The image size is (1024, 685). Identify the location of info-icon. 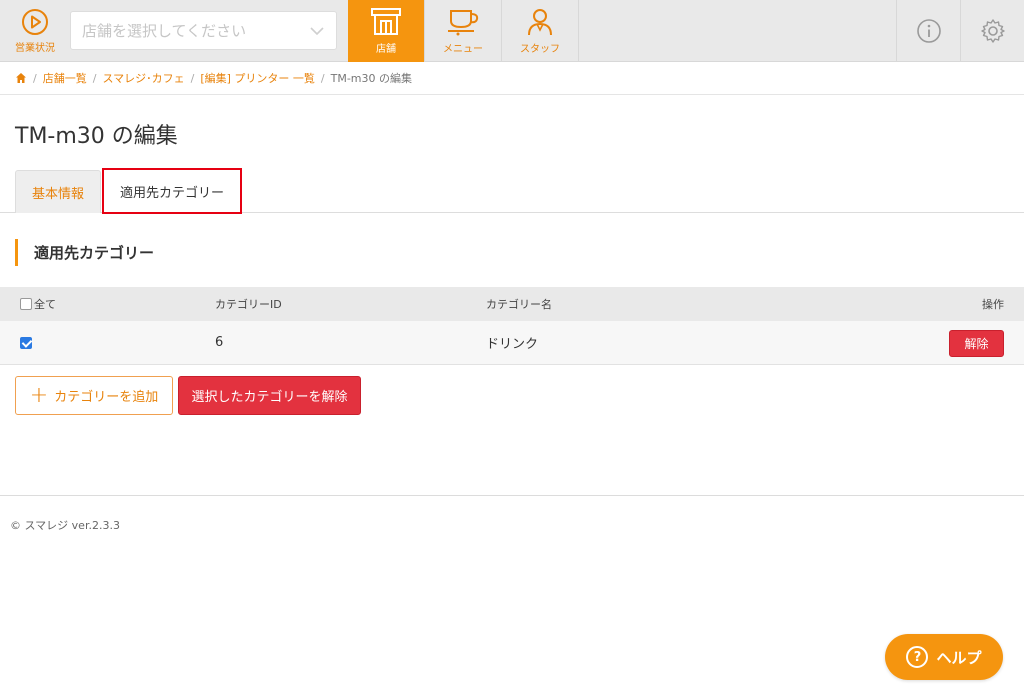
(928, 31).